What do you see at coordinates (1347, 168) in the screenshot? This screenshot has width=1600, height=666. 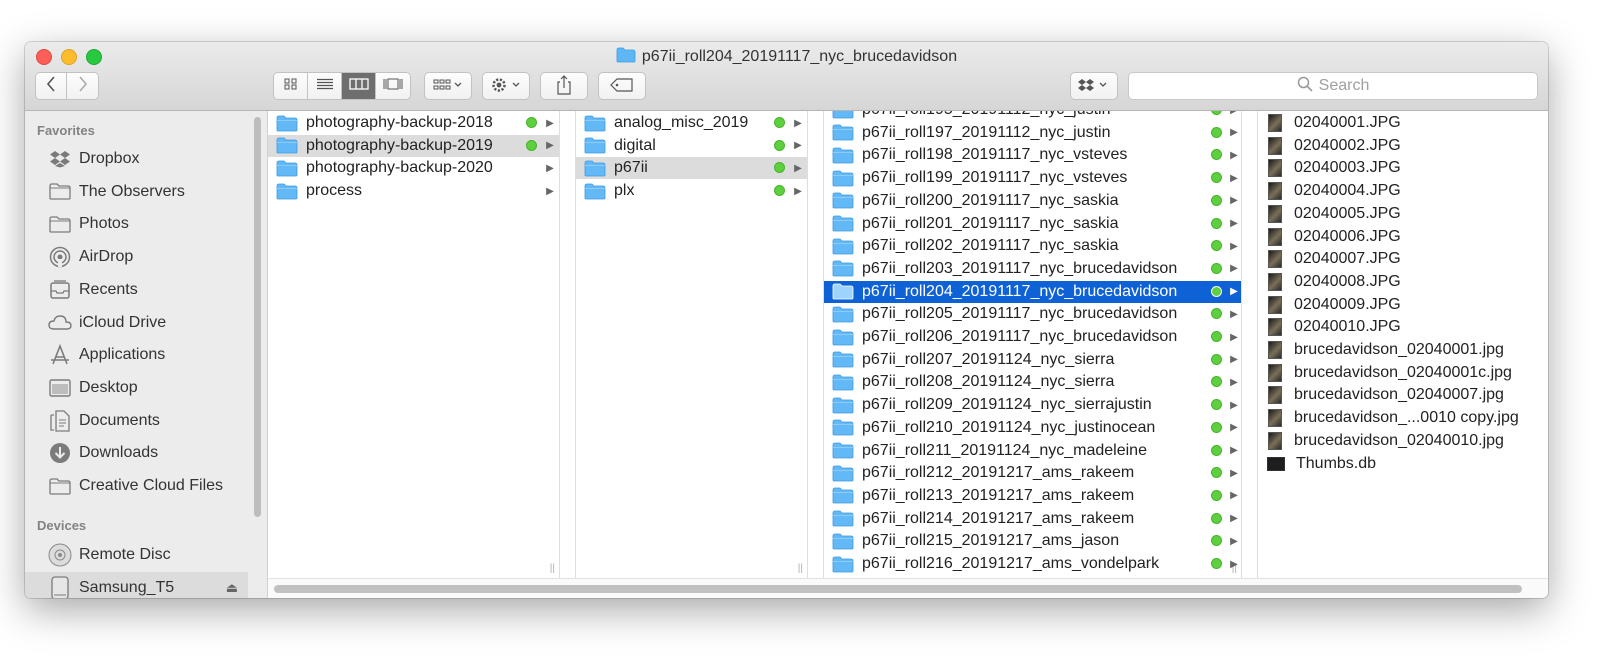 I see `file-name: 02040003.JPG` at bounding box center [1347, 168].